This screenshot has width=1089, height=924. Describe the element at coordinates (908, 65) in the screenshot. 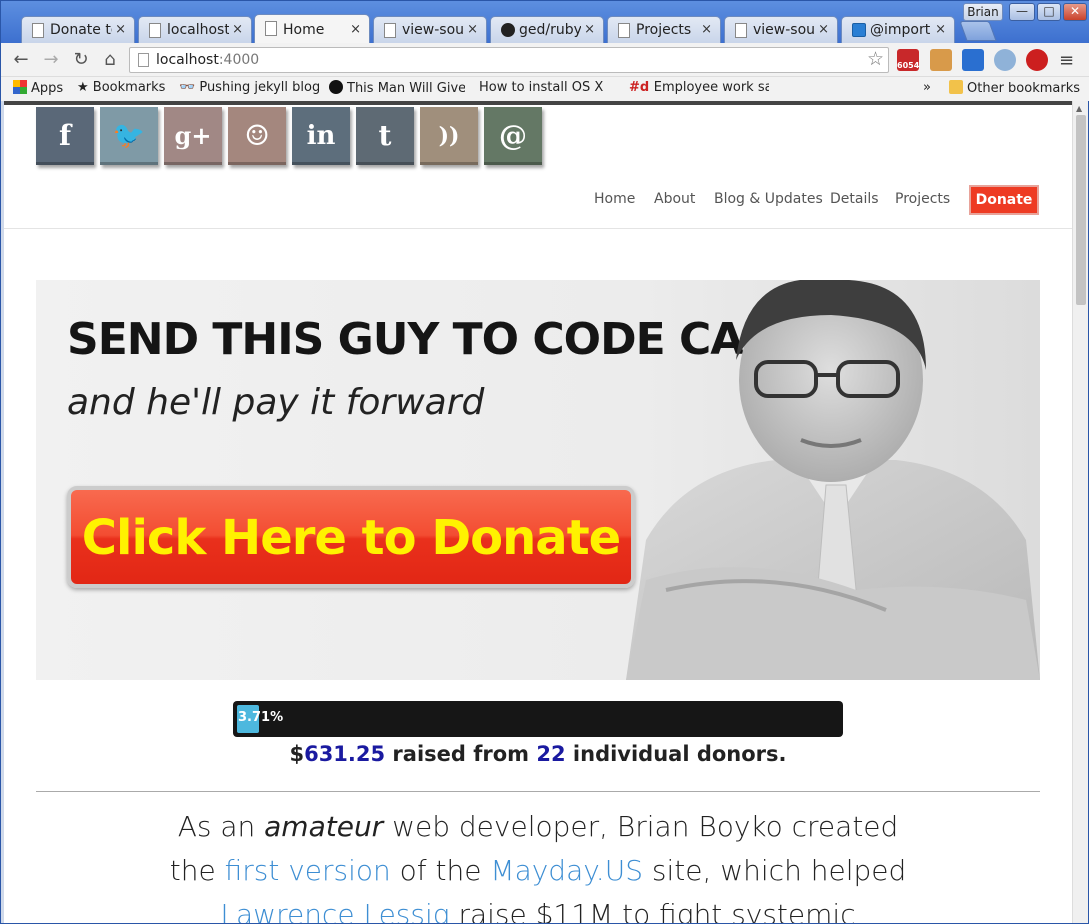

I see `gmail-badge: 6054` at that location.